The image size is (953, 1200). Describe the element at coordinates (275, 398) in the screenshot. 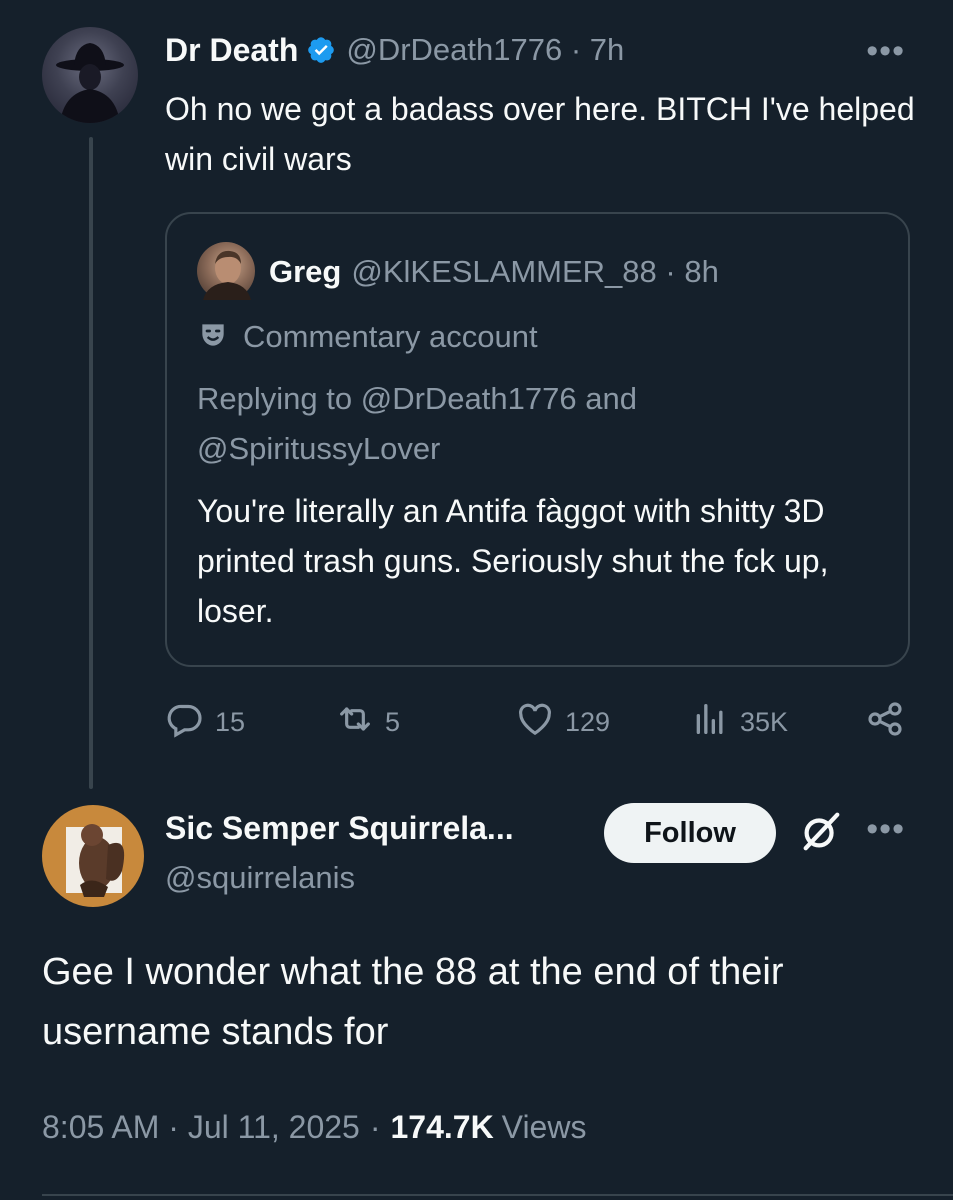

I see `replying-prefix: Replying to` at that location.